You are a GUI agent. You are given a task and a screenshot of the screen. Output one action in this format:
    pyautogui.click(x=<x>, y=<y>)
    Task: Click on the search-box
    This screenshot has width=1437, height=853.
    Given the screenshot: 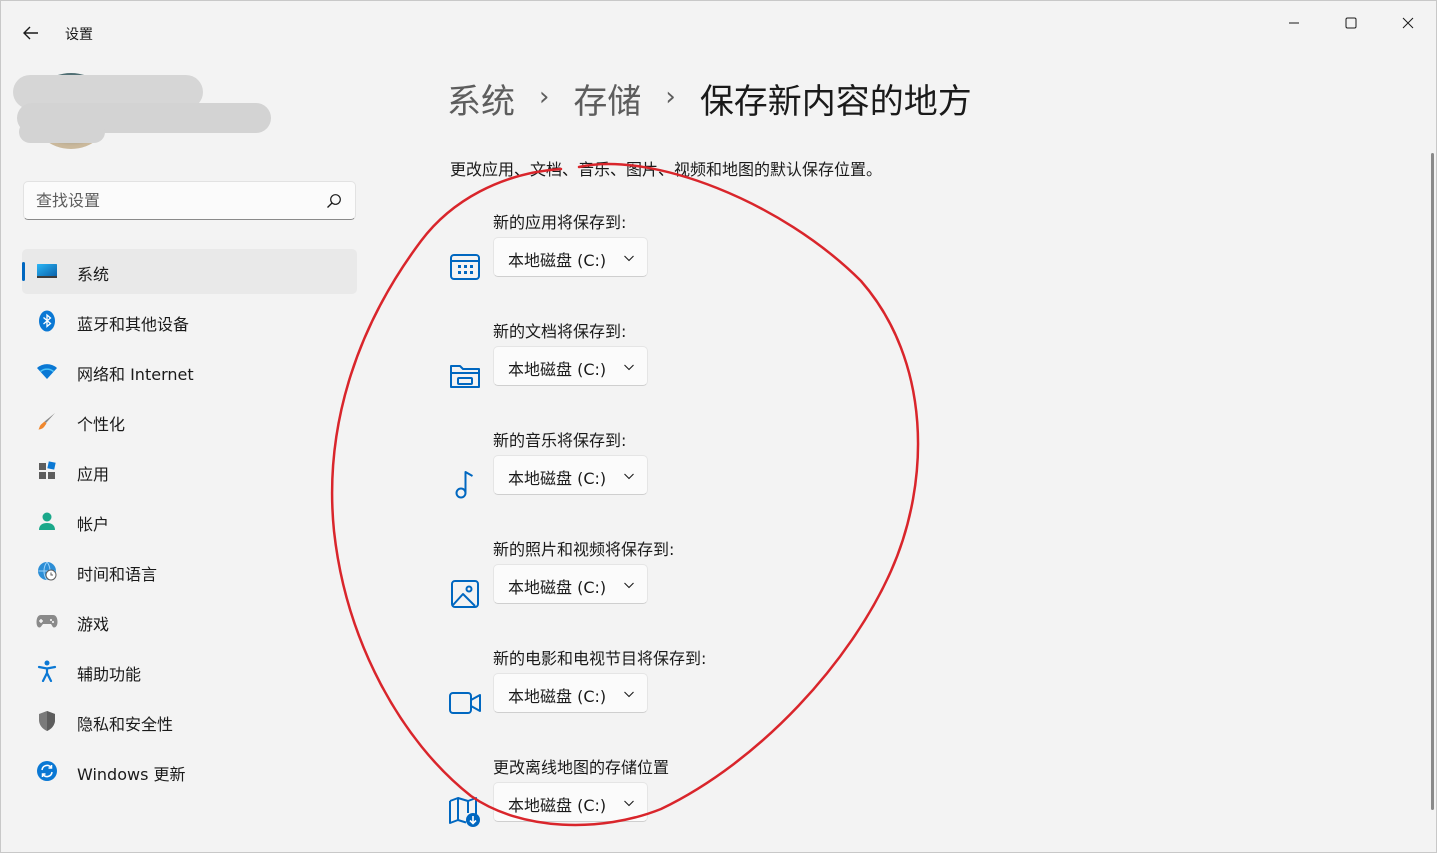 What is the action you would take?
    pyautogui.click(x=189, y=200)
    